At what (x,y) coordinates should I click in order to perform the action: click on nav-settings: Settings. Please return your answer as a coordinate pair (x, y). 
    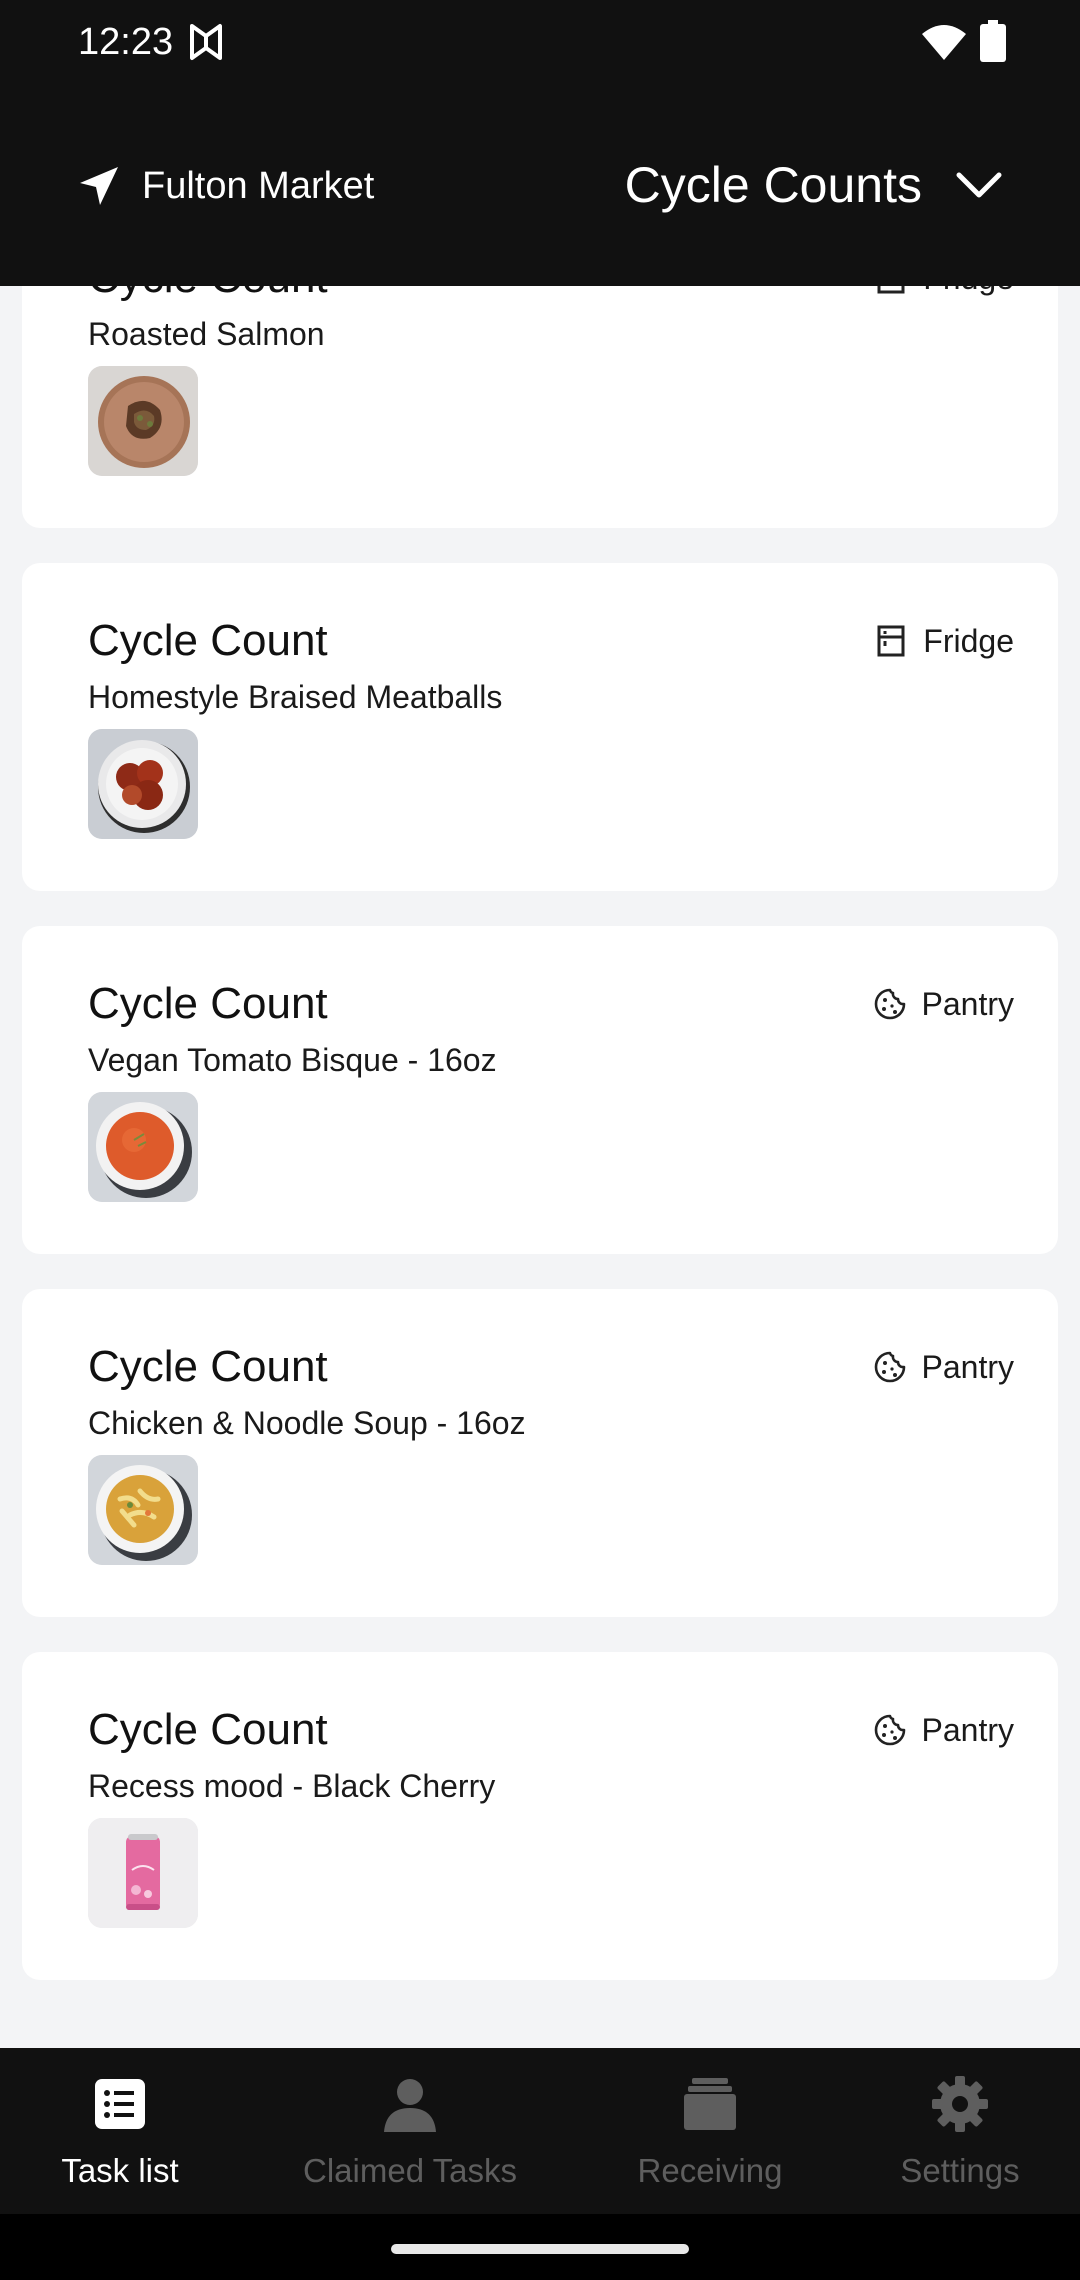
    Looking at the image, I should click on (960, 2131).